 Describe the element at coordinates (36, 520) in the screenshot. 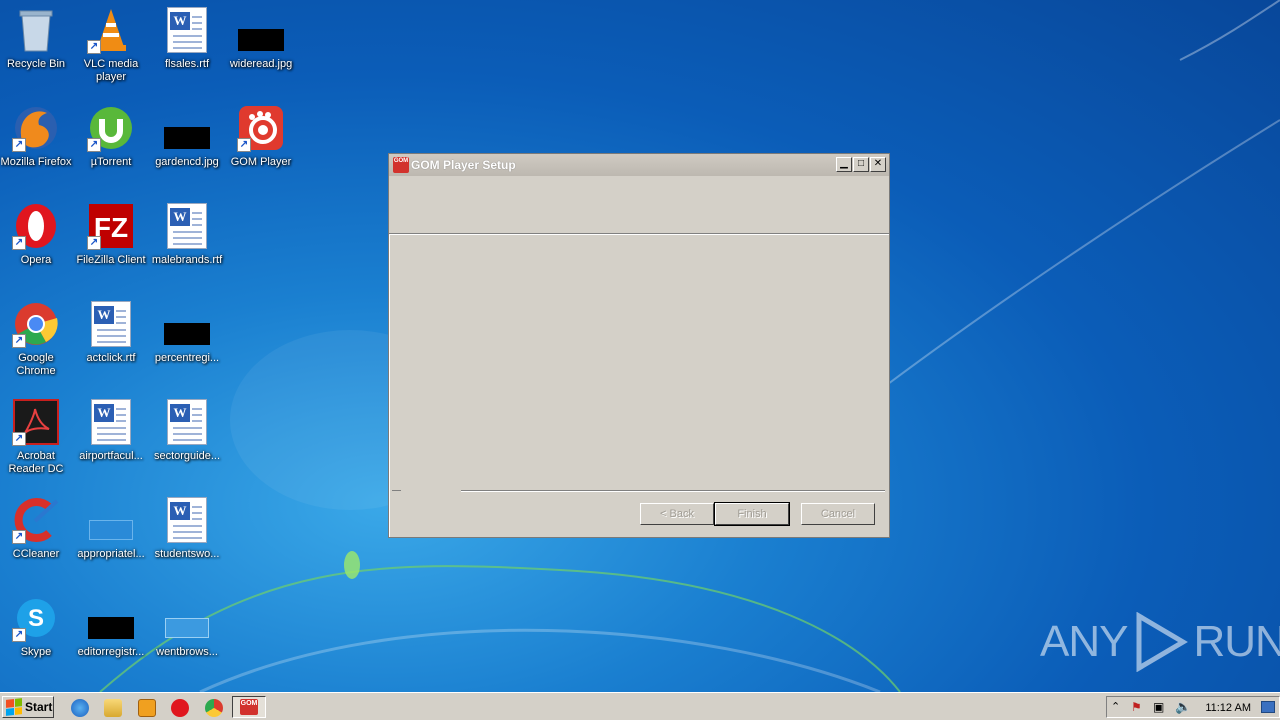

I see `ccleaner-icon: ↗` at that location.